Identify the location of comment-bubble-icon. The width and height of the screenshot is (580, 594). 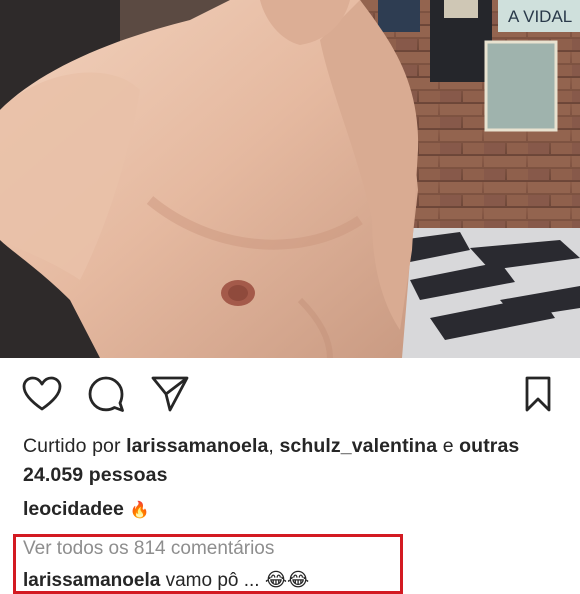
(106, 394).